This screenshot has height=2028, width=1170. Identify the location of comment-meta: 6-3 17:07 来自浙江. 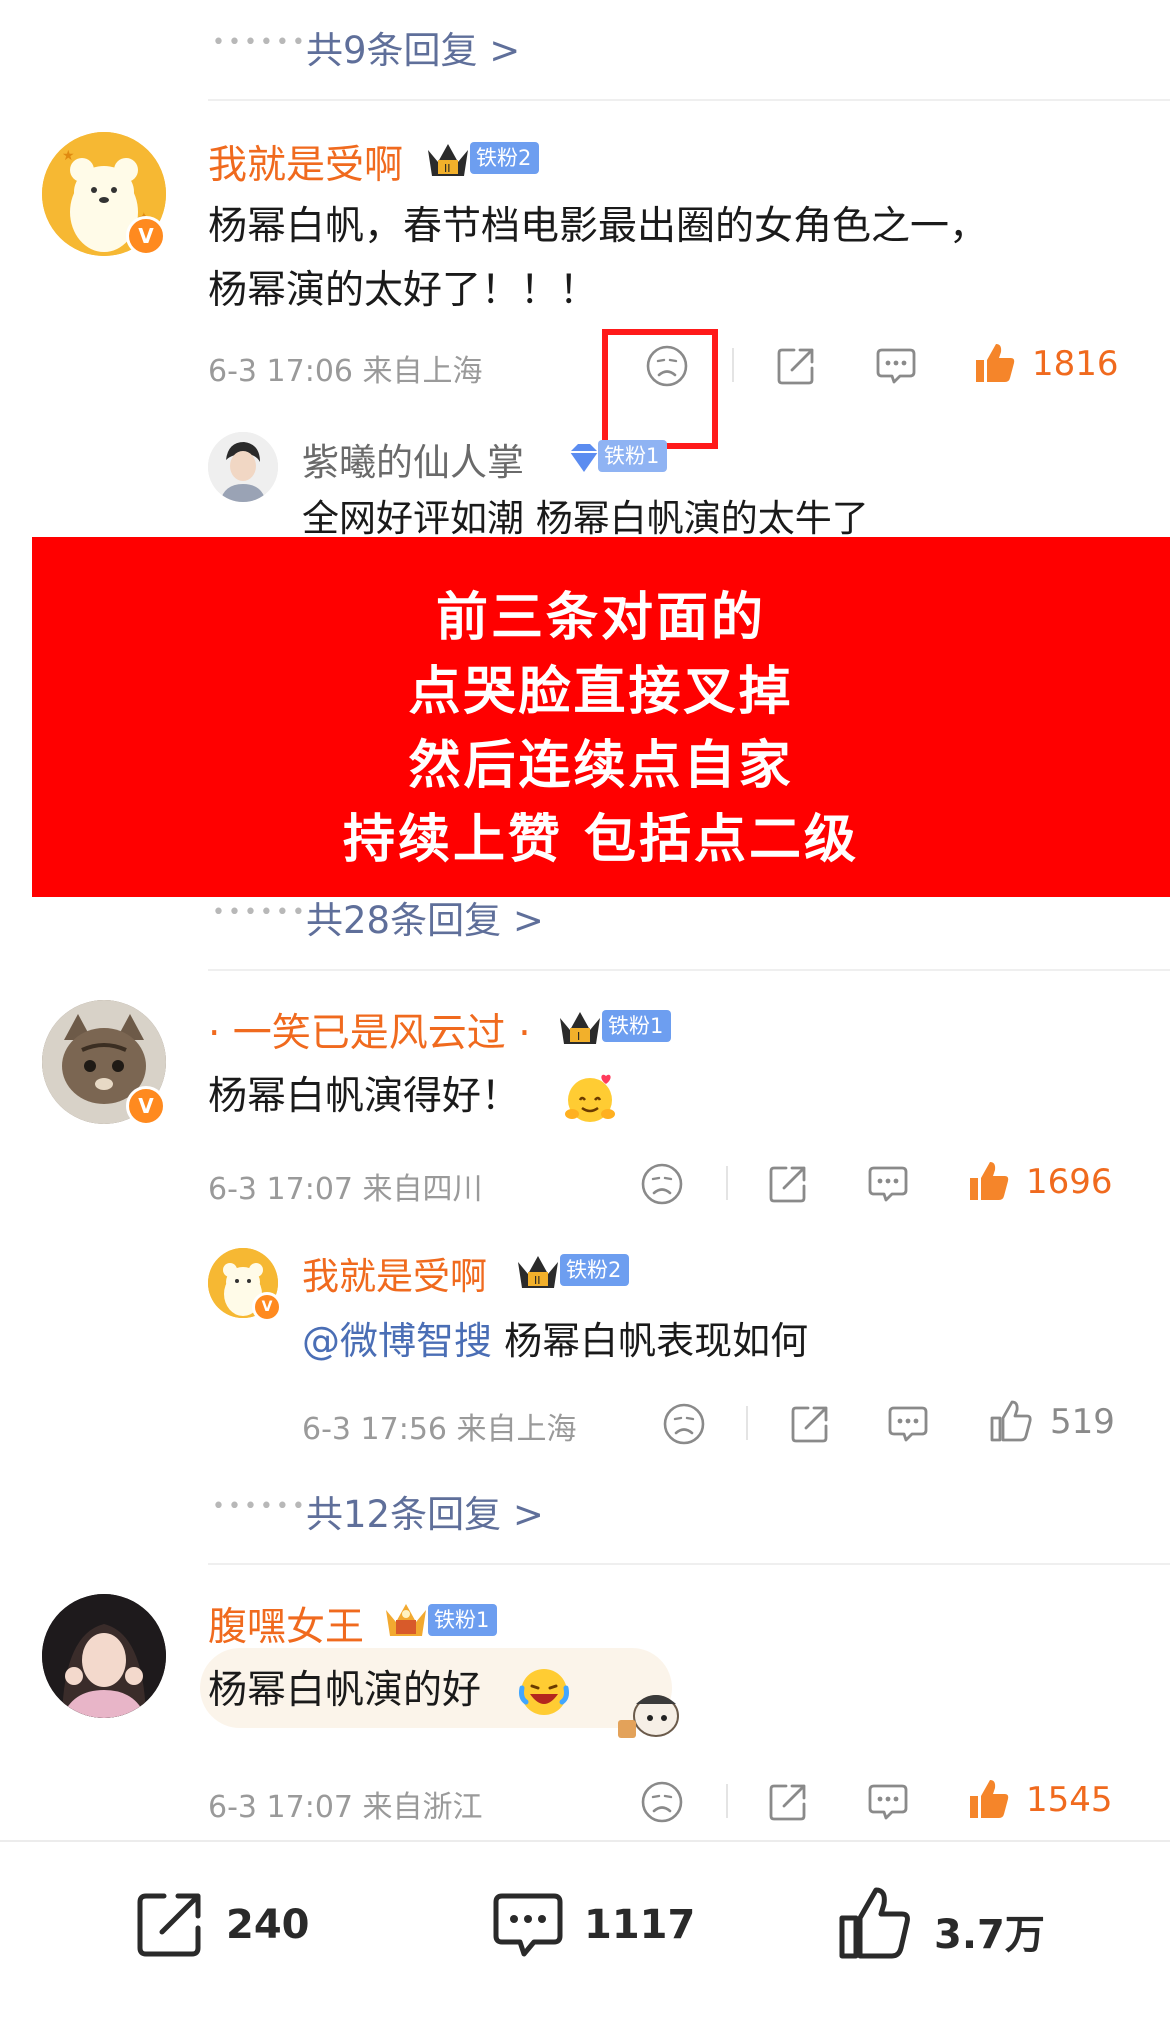
(345, 1807).